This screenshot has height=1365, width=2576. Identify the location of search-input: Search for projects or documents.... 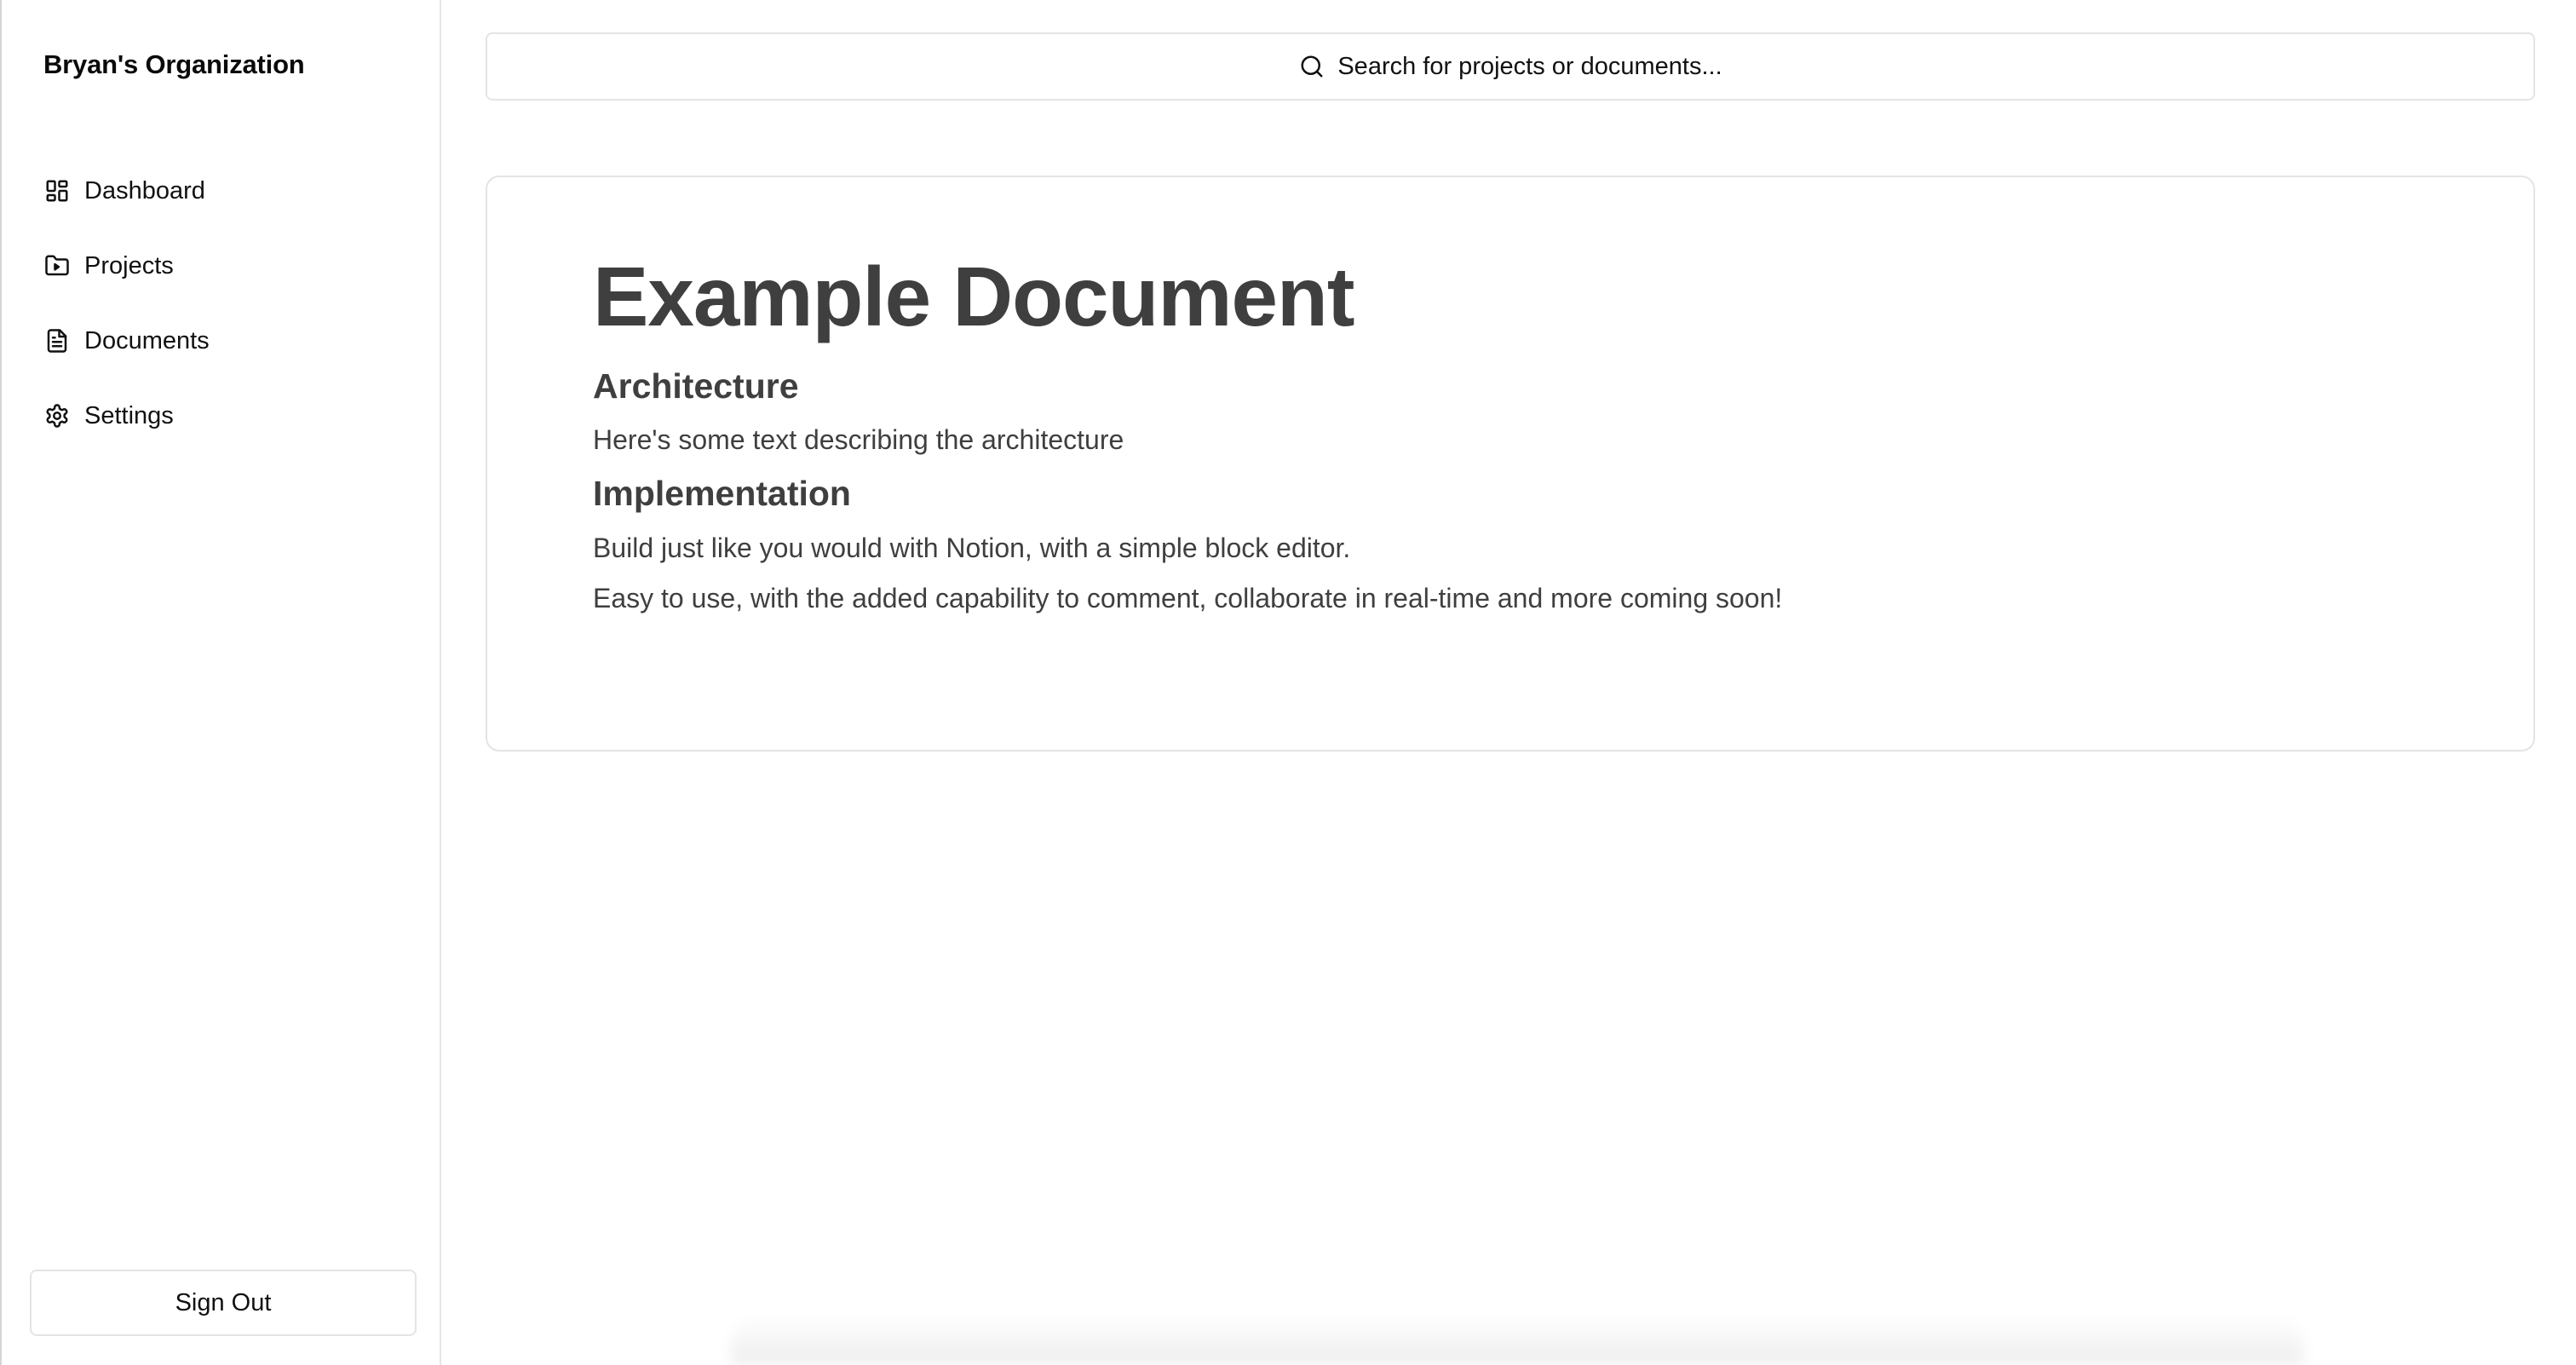
(1511, 66).